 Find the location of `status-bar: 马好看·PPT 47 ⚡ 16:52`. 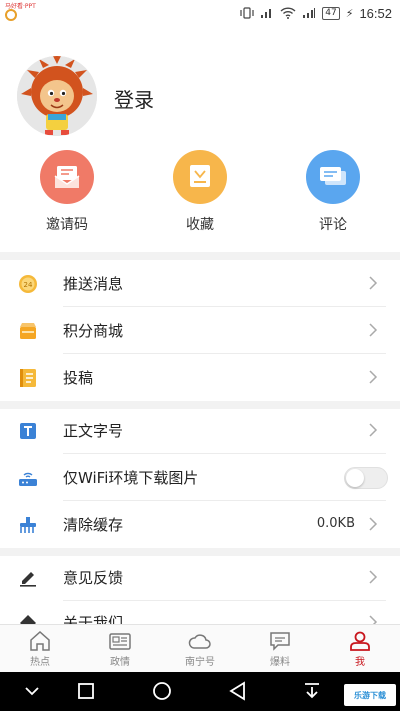

status-bar: 马好看·PPT 47 ⚡ 16:52 is located at coordinates (200, 13).